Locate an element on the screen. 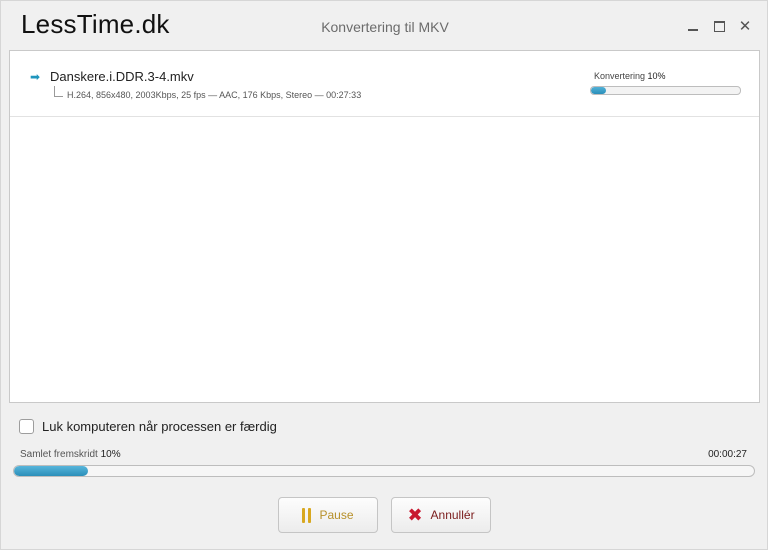  total-progress-label-group: Samlet fremskridt 10% is located at coordinates (70, 454).